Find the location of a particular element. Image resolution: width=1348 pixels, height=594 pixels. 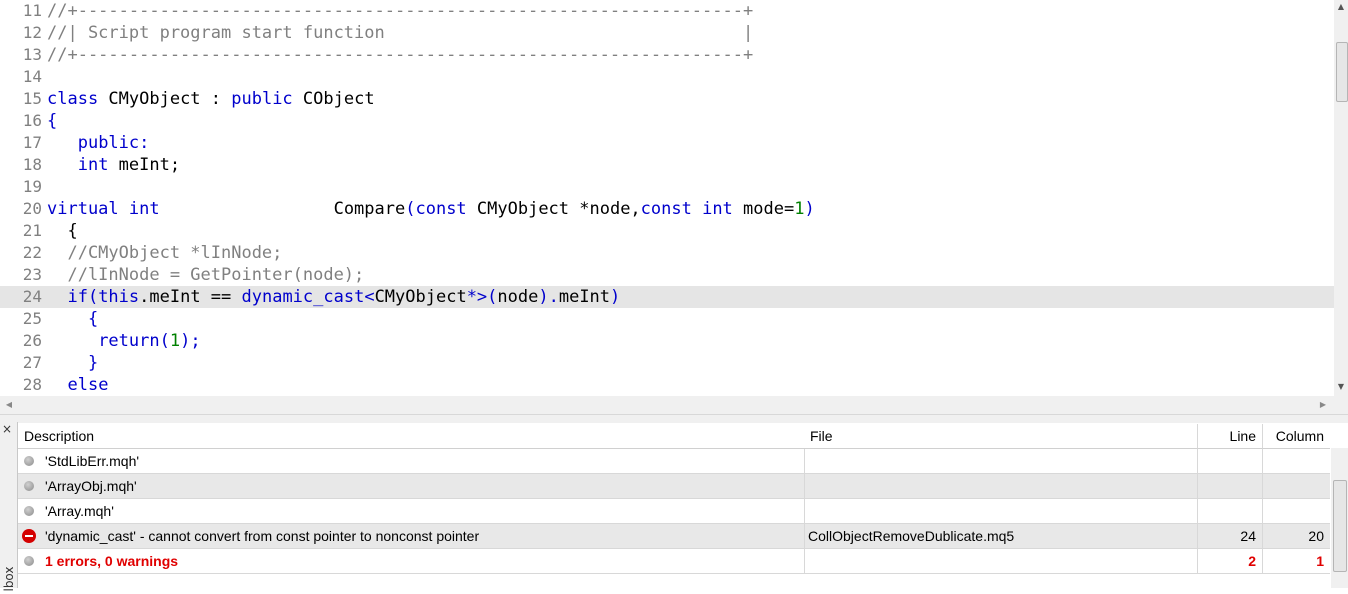

grid-vertical-scrollbar is located at coordinates (1339, 518).